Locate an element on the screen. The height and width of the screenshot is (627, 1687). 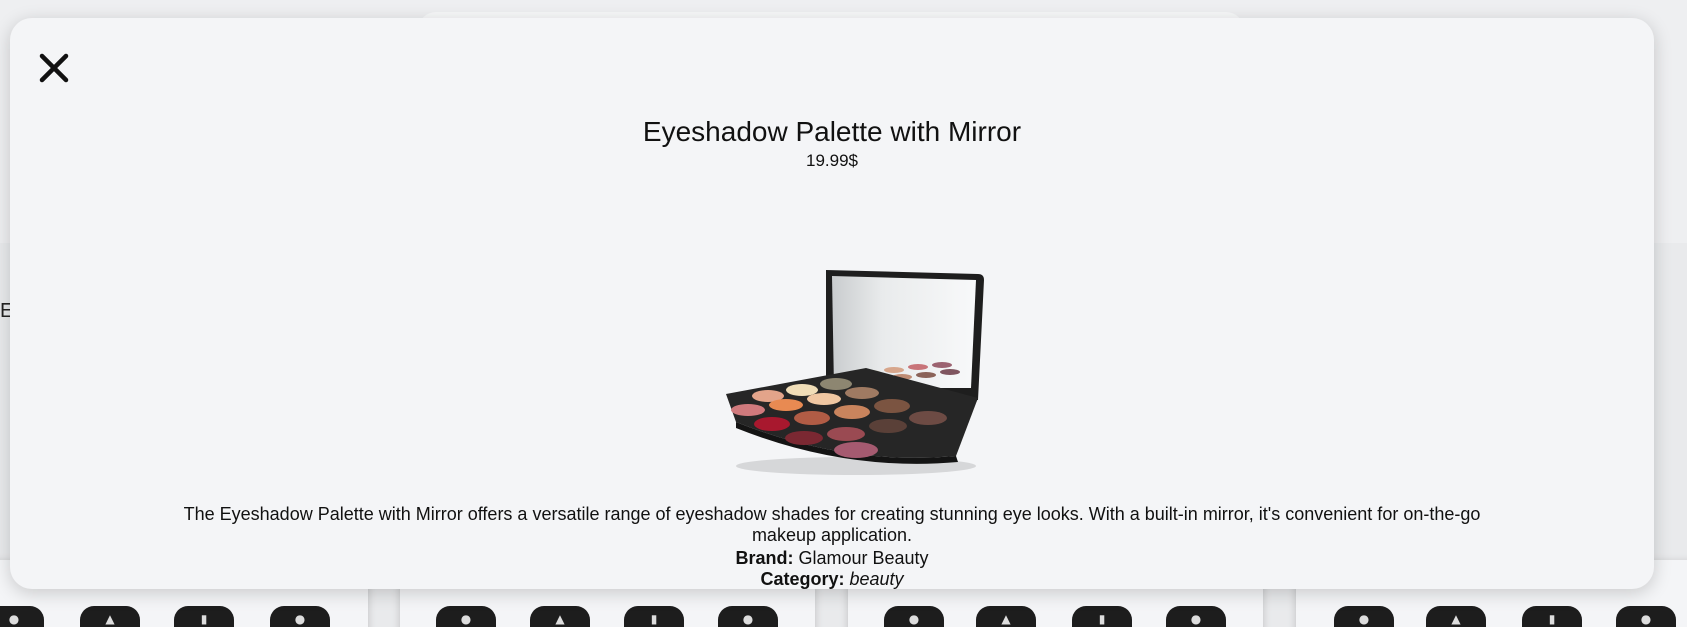
product-price: 19.99$ is located at coordinates (832, 160).